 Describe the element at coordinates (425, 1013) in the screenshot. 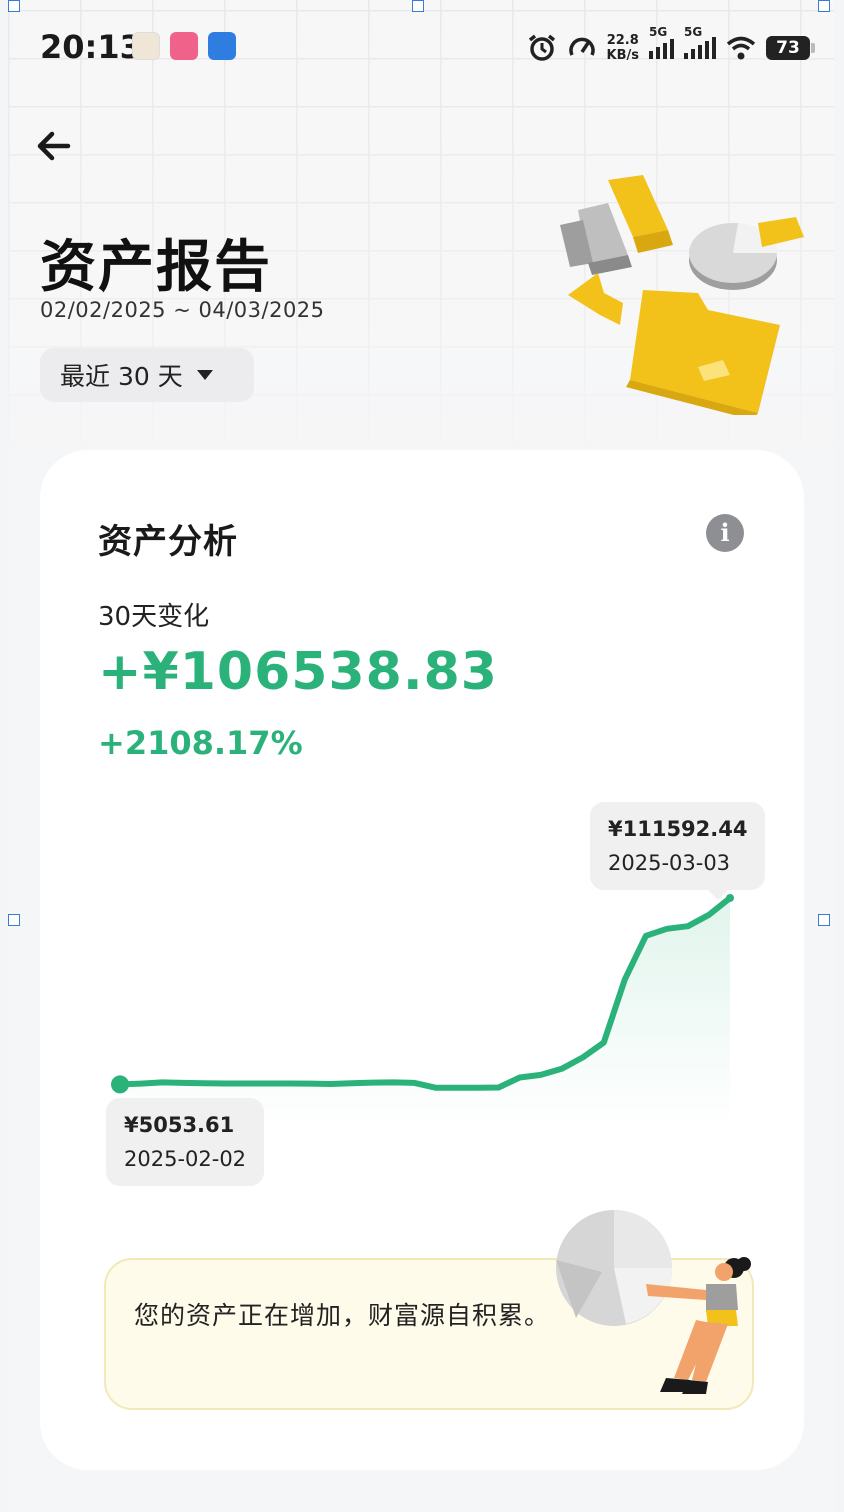

I see `chart-area-fill` at that location.